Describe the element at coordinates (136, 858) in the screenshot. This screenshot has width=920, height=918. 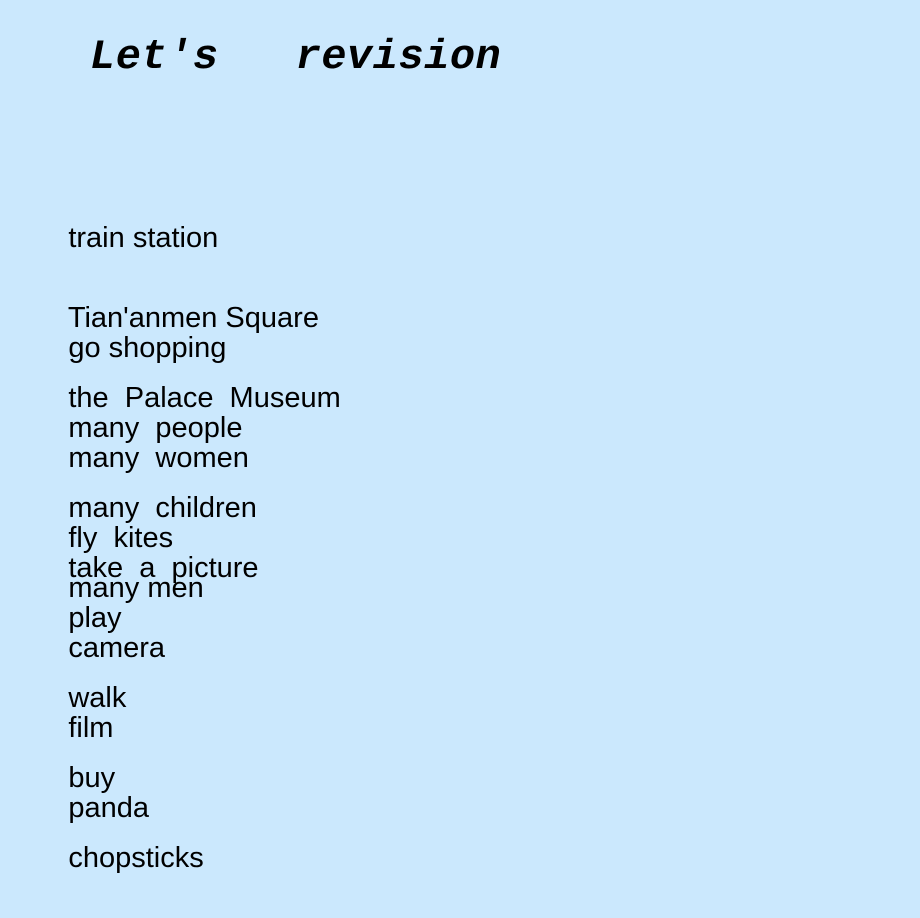
I see `word-chopsticks: chopsticks` at that location.